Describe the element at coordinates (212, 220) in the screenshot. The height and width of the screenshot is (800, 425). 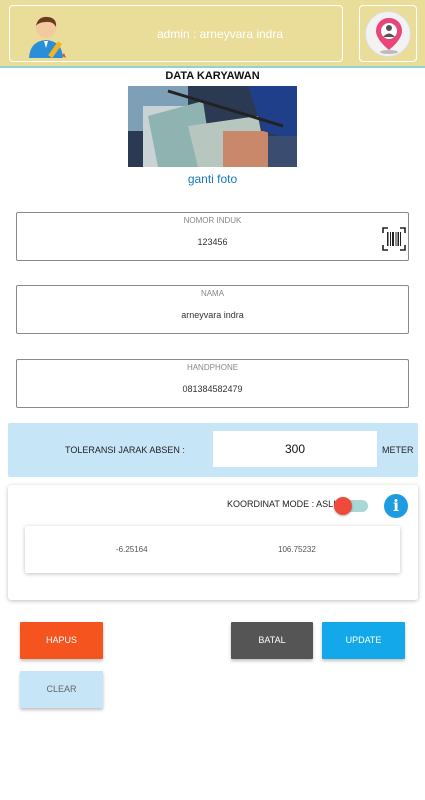
I see `nomor-induk-label: NOMOR INDUK` at that location.